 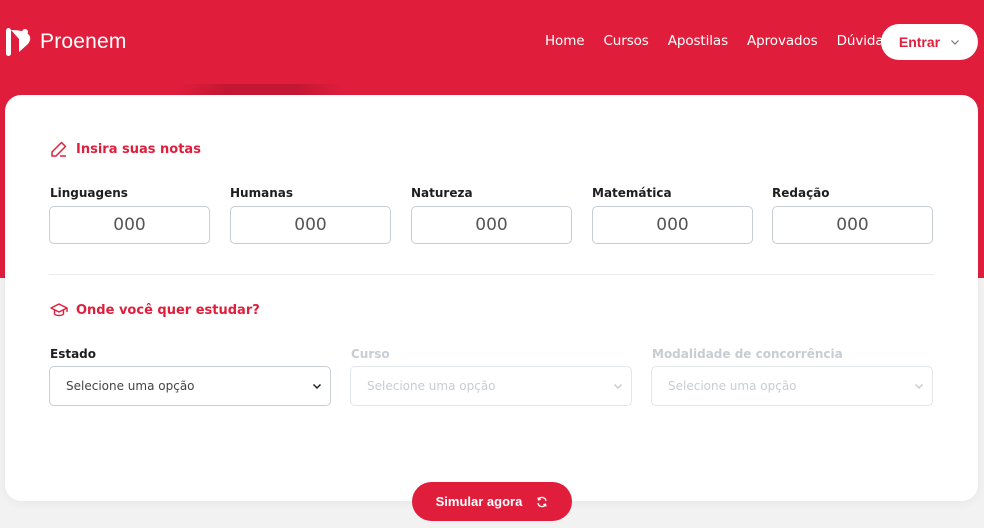 I want to click on label-redacao: Redação, so click(x=801, y=193).